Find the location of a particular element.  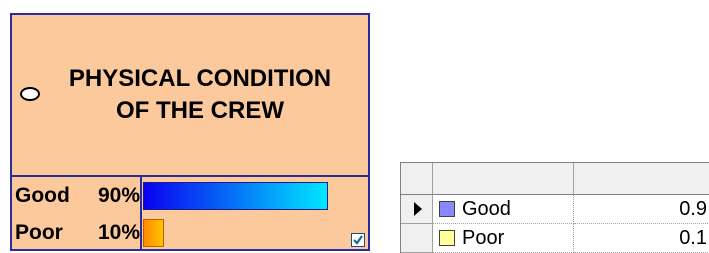

node-divider is located at coordinates (190, 176).